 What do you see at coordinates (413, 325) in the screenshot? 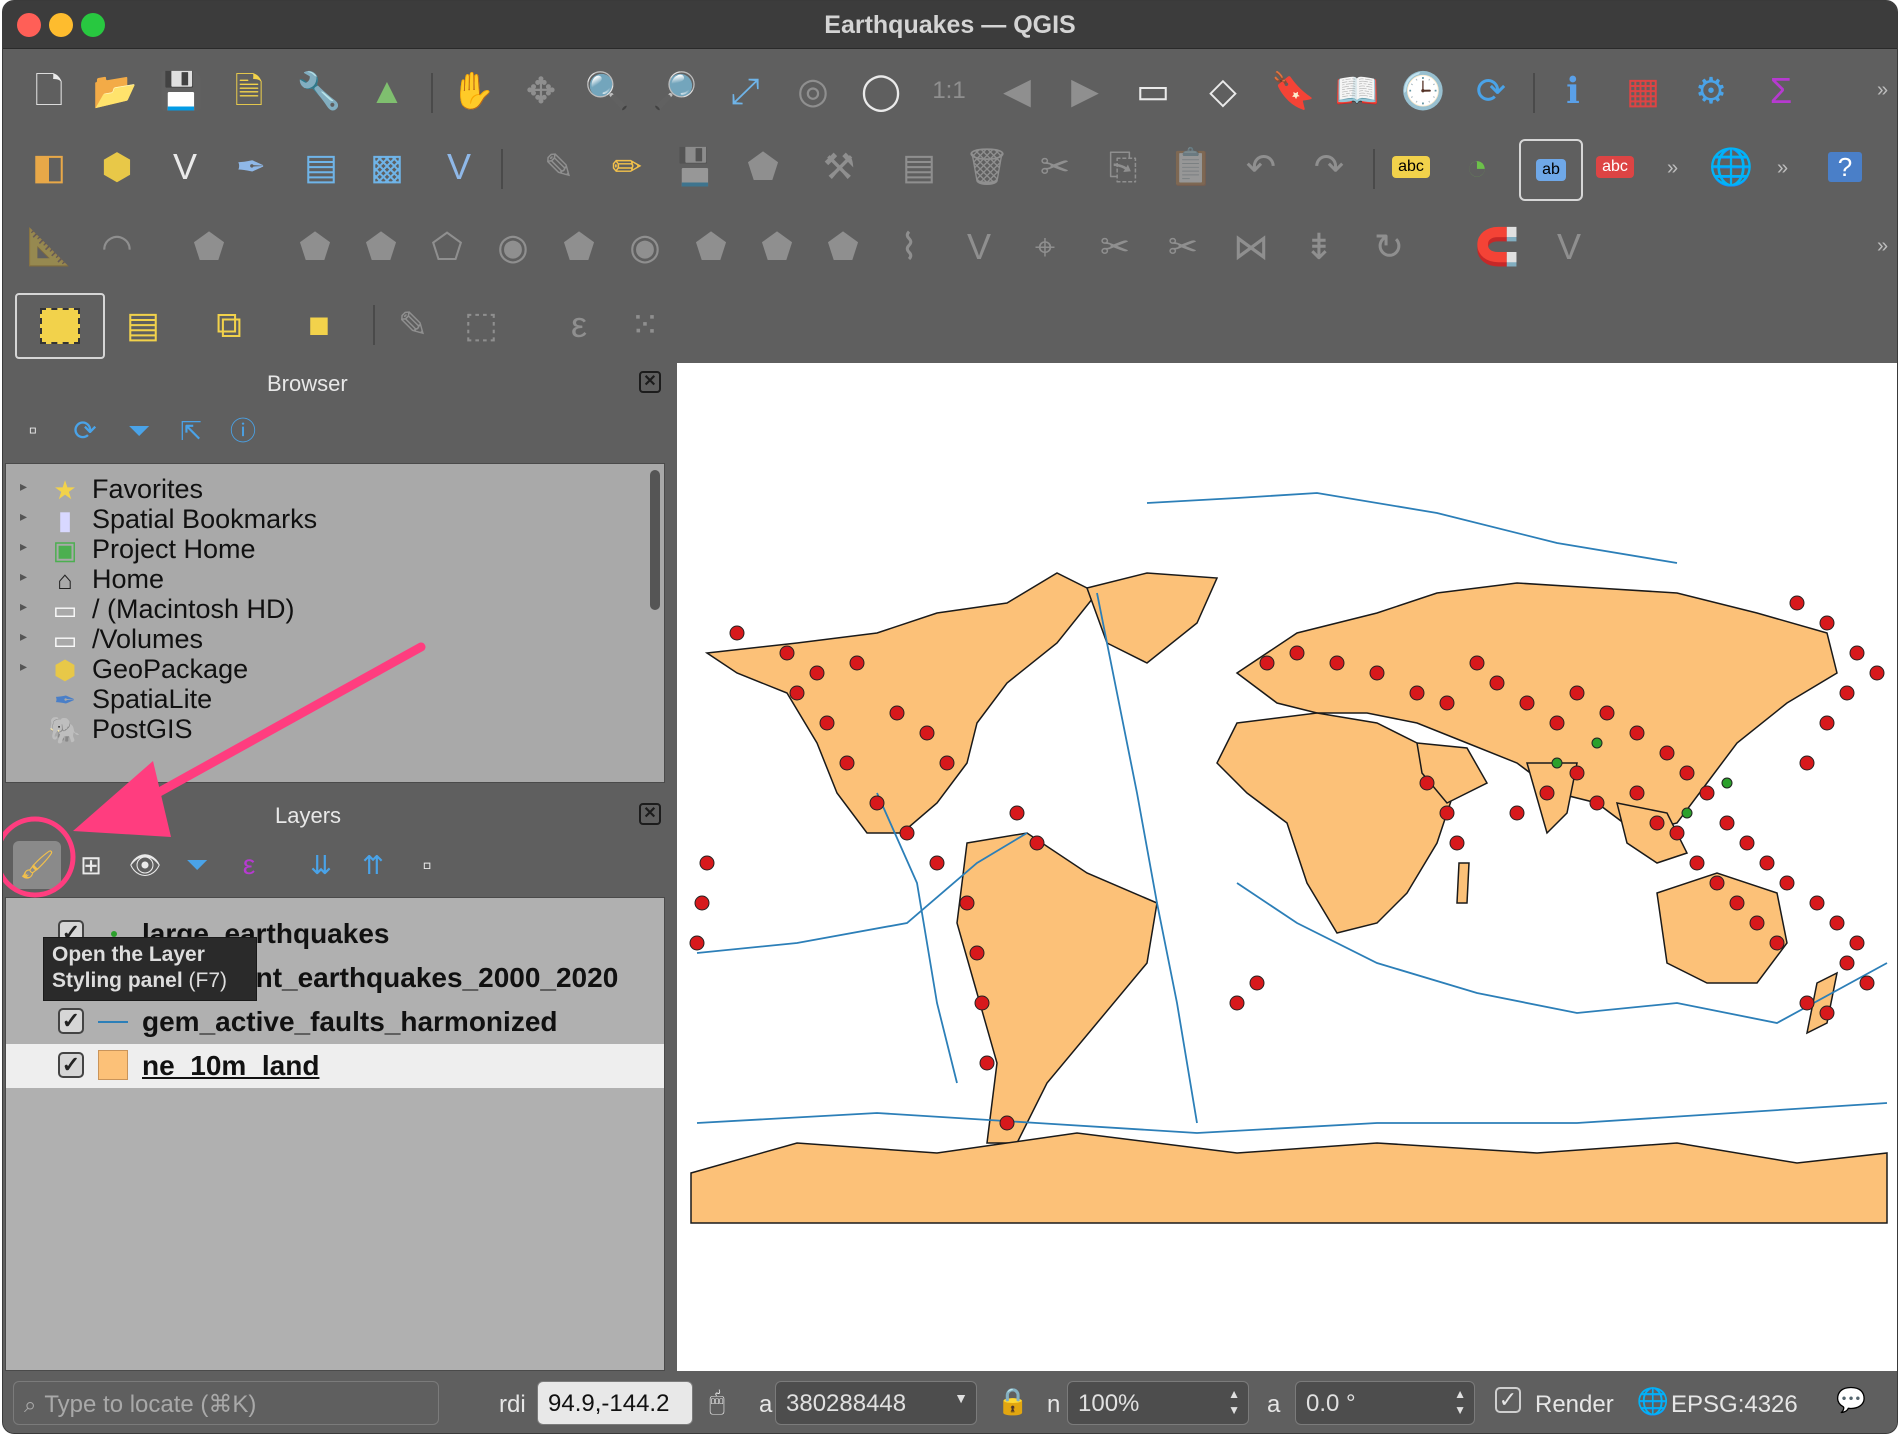
I see `field-calculator-icon: ✎` at bounding box center [413, 325].